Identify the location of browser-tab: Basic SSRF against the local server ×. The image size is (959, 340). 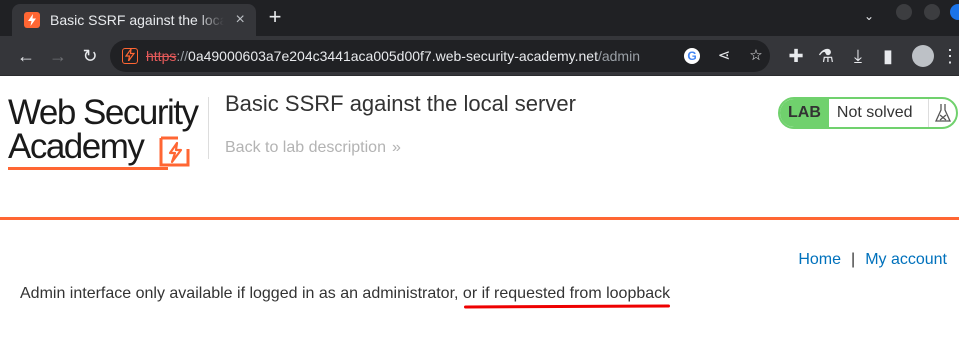
(134, 20).